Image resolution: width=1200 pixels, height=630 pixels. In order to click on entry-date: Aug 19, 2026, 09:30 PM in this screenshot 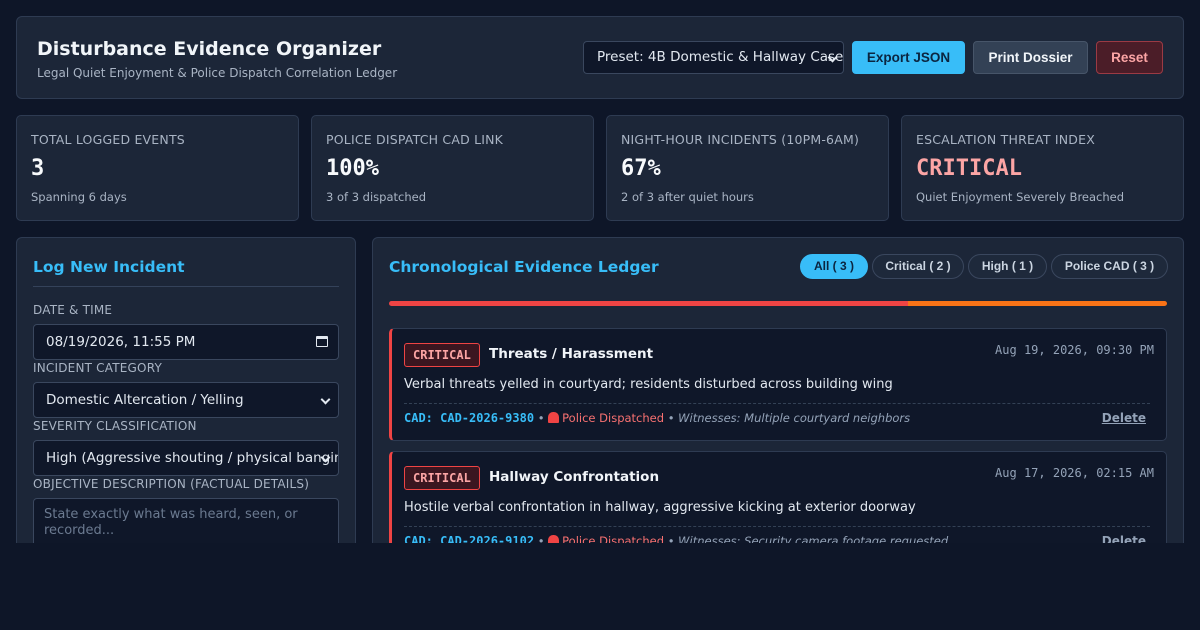, I will do `click(1074, 350)`.